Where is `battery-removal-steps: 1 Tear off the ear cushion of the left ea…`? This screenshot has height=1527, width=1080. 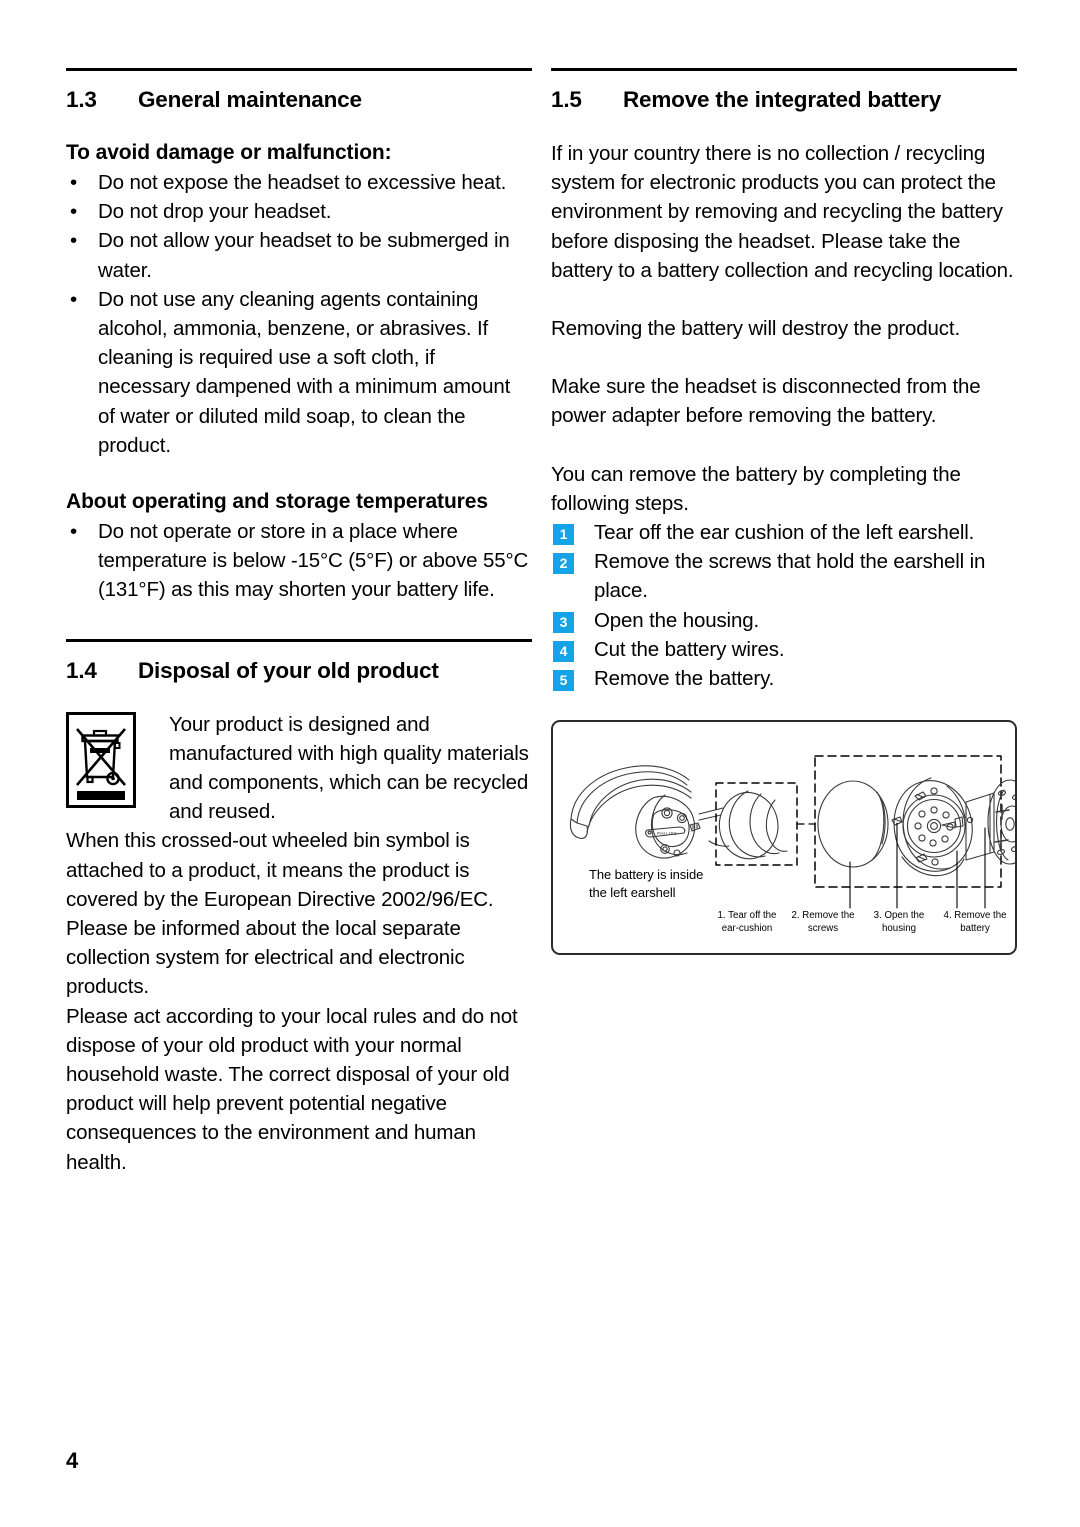
battery-removal-steps: 1 Tear off the ear cushion of the left ea… is located at coordinates (784, 605).